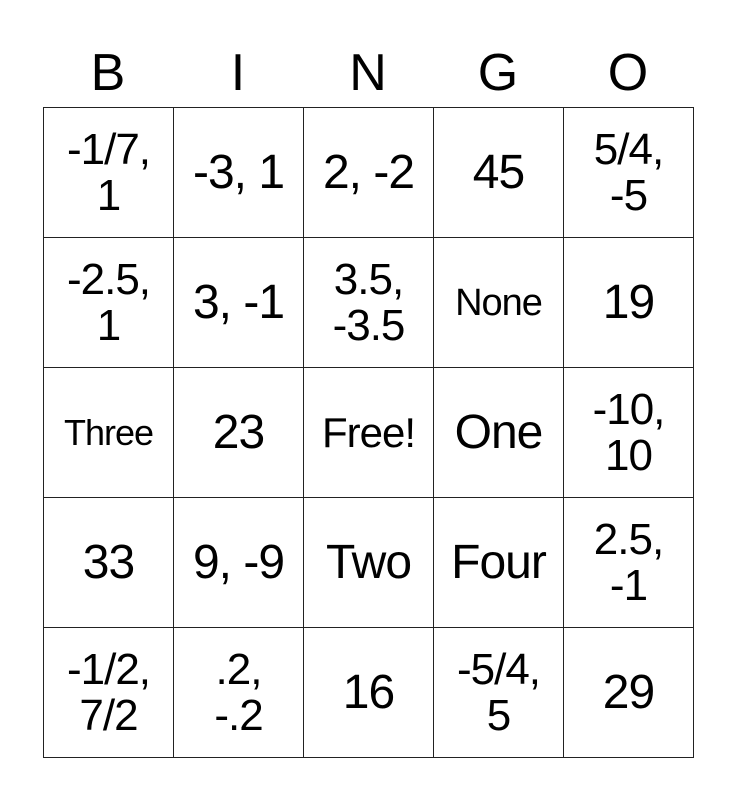 The image size is (736, 800). What do you see at coordinates (629, 433) in the screenshot?
I see `bingo-cell: -10, 10` at bounding box center [629, 433].